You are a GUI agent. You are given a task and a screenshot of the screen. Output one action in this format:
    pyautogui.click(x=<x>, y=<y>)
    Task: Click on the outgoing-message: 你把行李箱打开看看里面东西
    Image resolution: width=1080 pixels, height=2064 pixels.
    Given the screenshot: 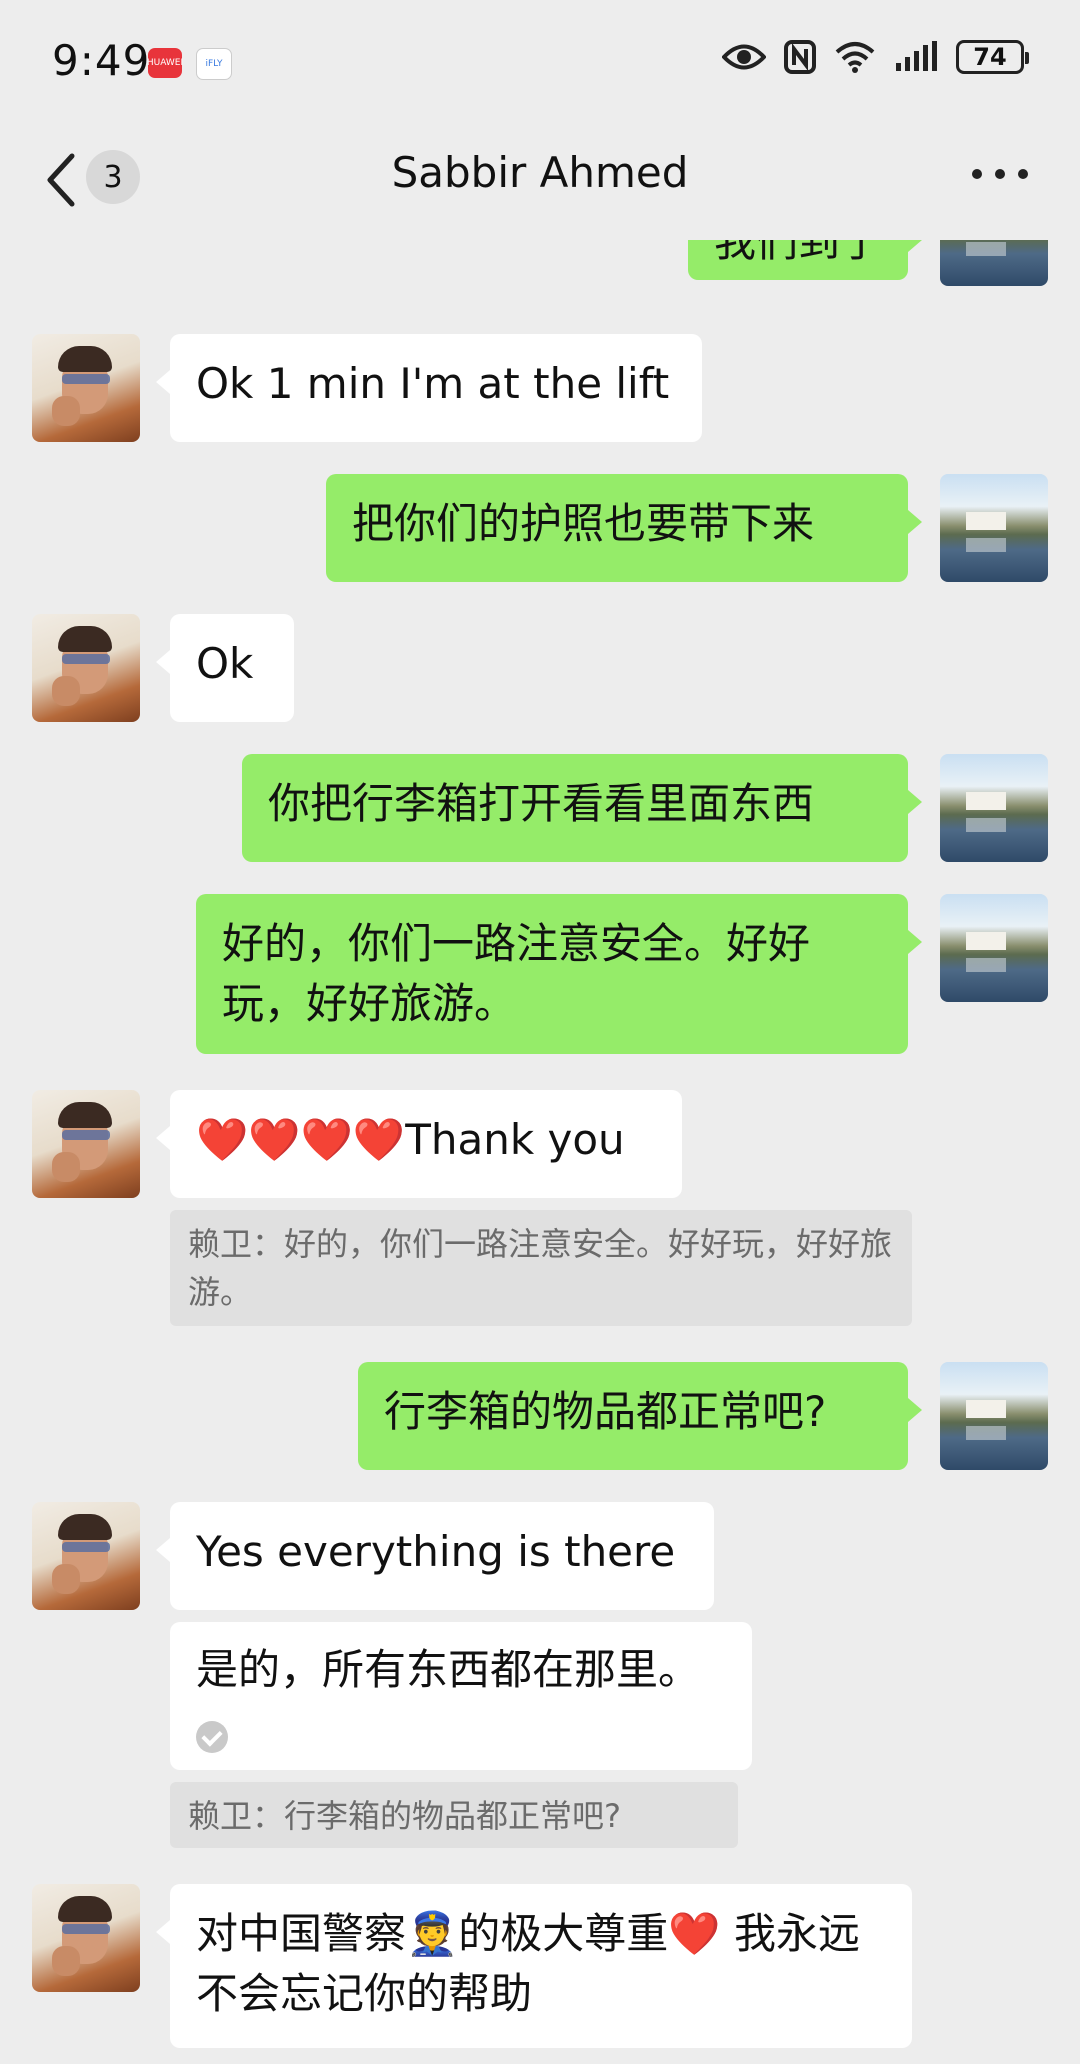 What is the action you would take?
    pyautogui.click(x=582, y=808)
    